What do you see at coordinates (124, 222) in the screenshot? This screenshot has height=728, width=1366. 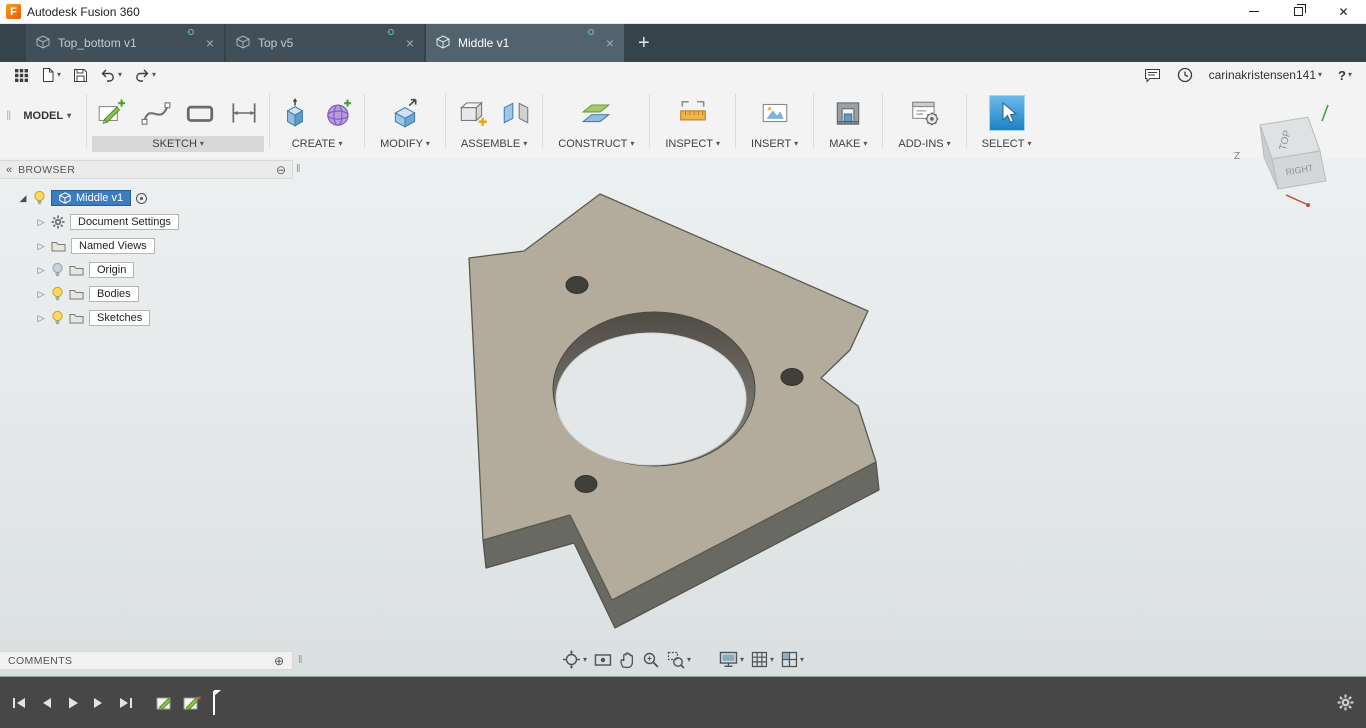 I see `tree-item-label: Document Settings` at bounding box center [124, 222].